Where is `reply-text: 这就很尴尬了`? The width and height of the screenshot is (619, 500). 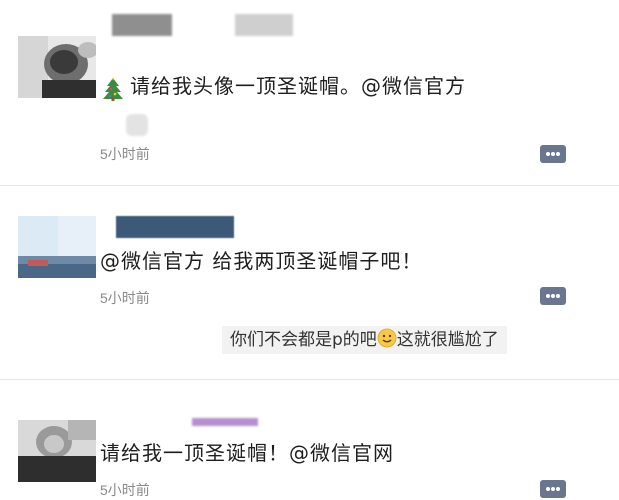 reply-text: 这就很尴尬了 is located at coordinates (447, 340).